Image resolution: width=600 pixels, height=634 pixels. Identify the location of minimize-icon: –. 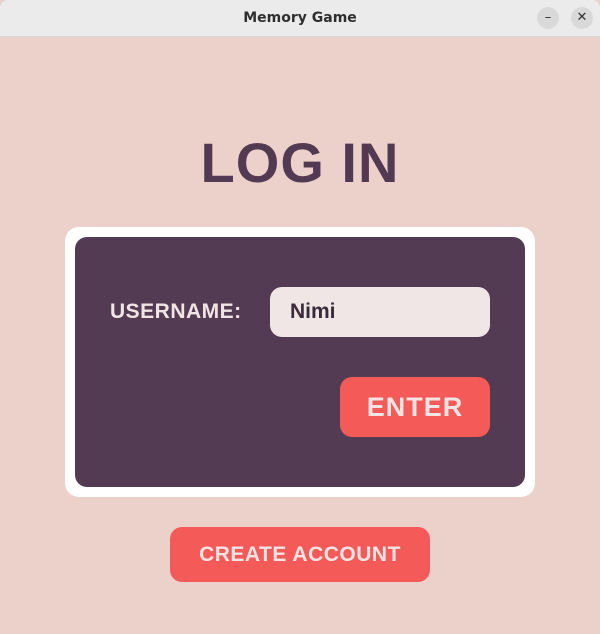
(548, 17).